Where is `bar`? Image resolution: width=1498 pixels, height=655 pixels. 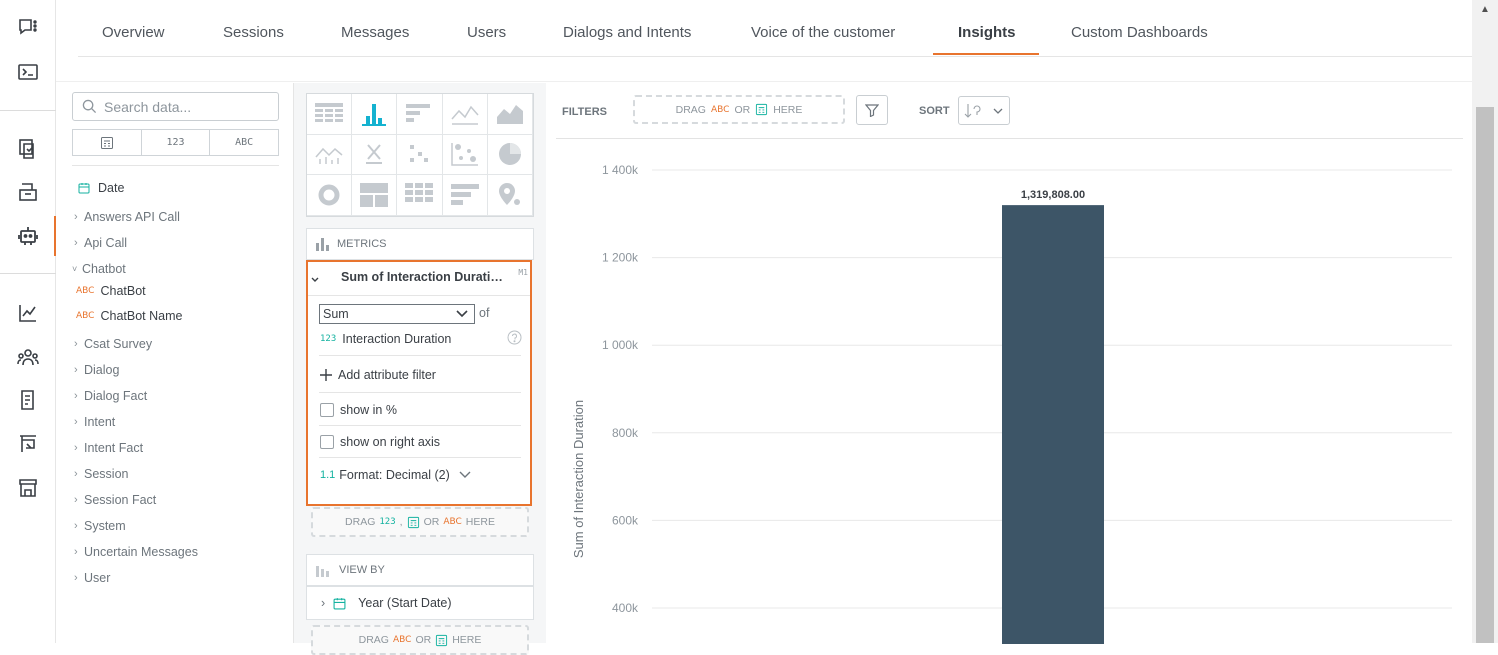 bar is located at coordinates (1053, 424).